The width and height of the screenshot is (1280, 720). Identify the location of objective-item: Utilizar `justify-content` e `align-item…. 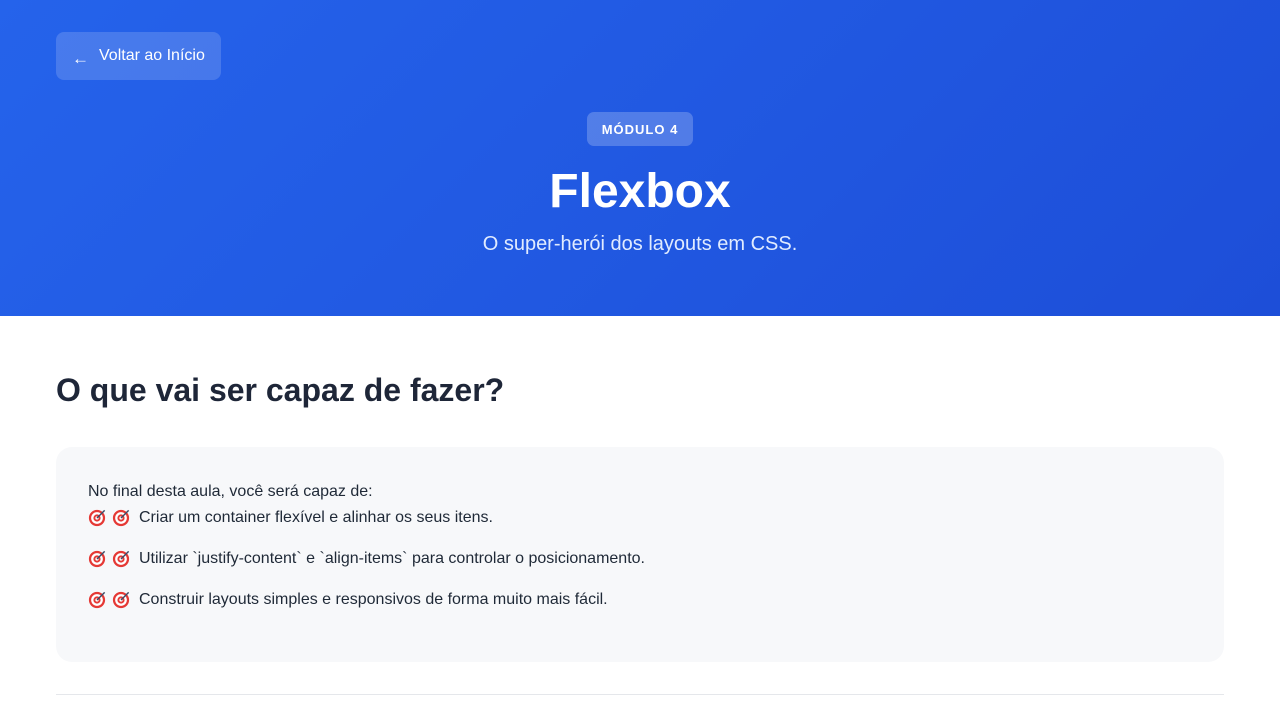
(640, 559).